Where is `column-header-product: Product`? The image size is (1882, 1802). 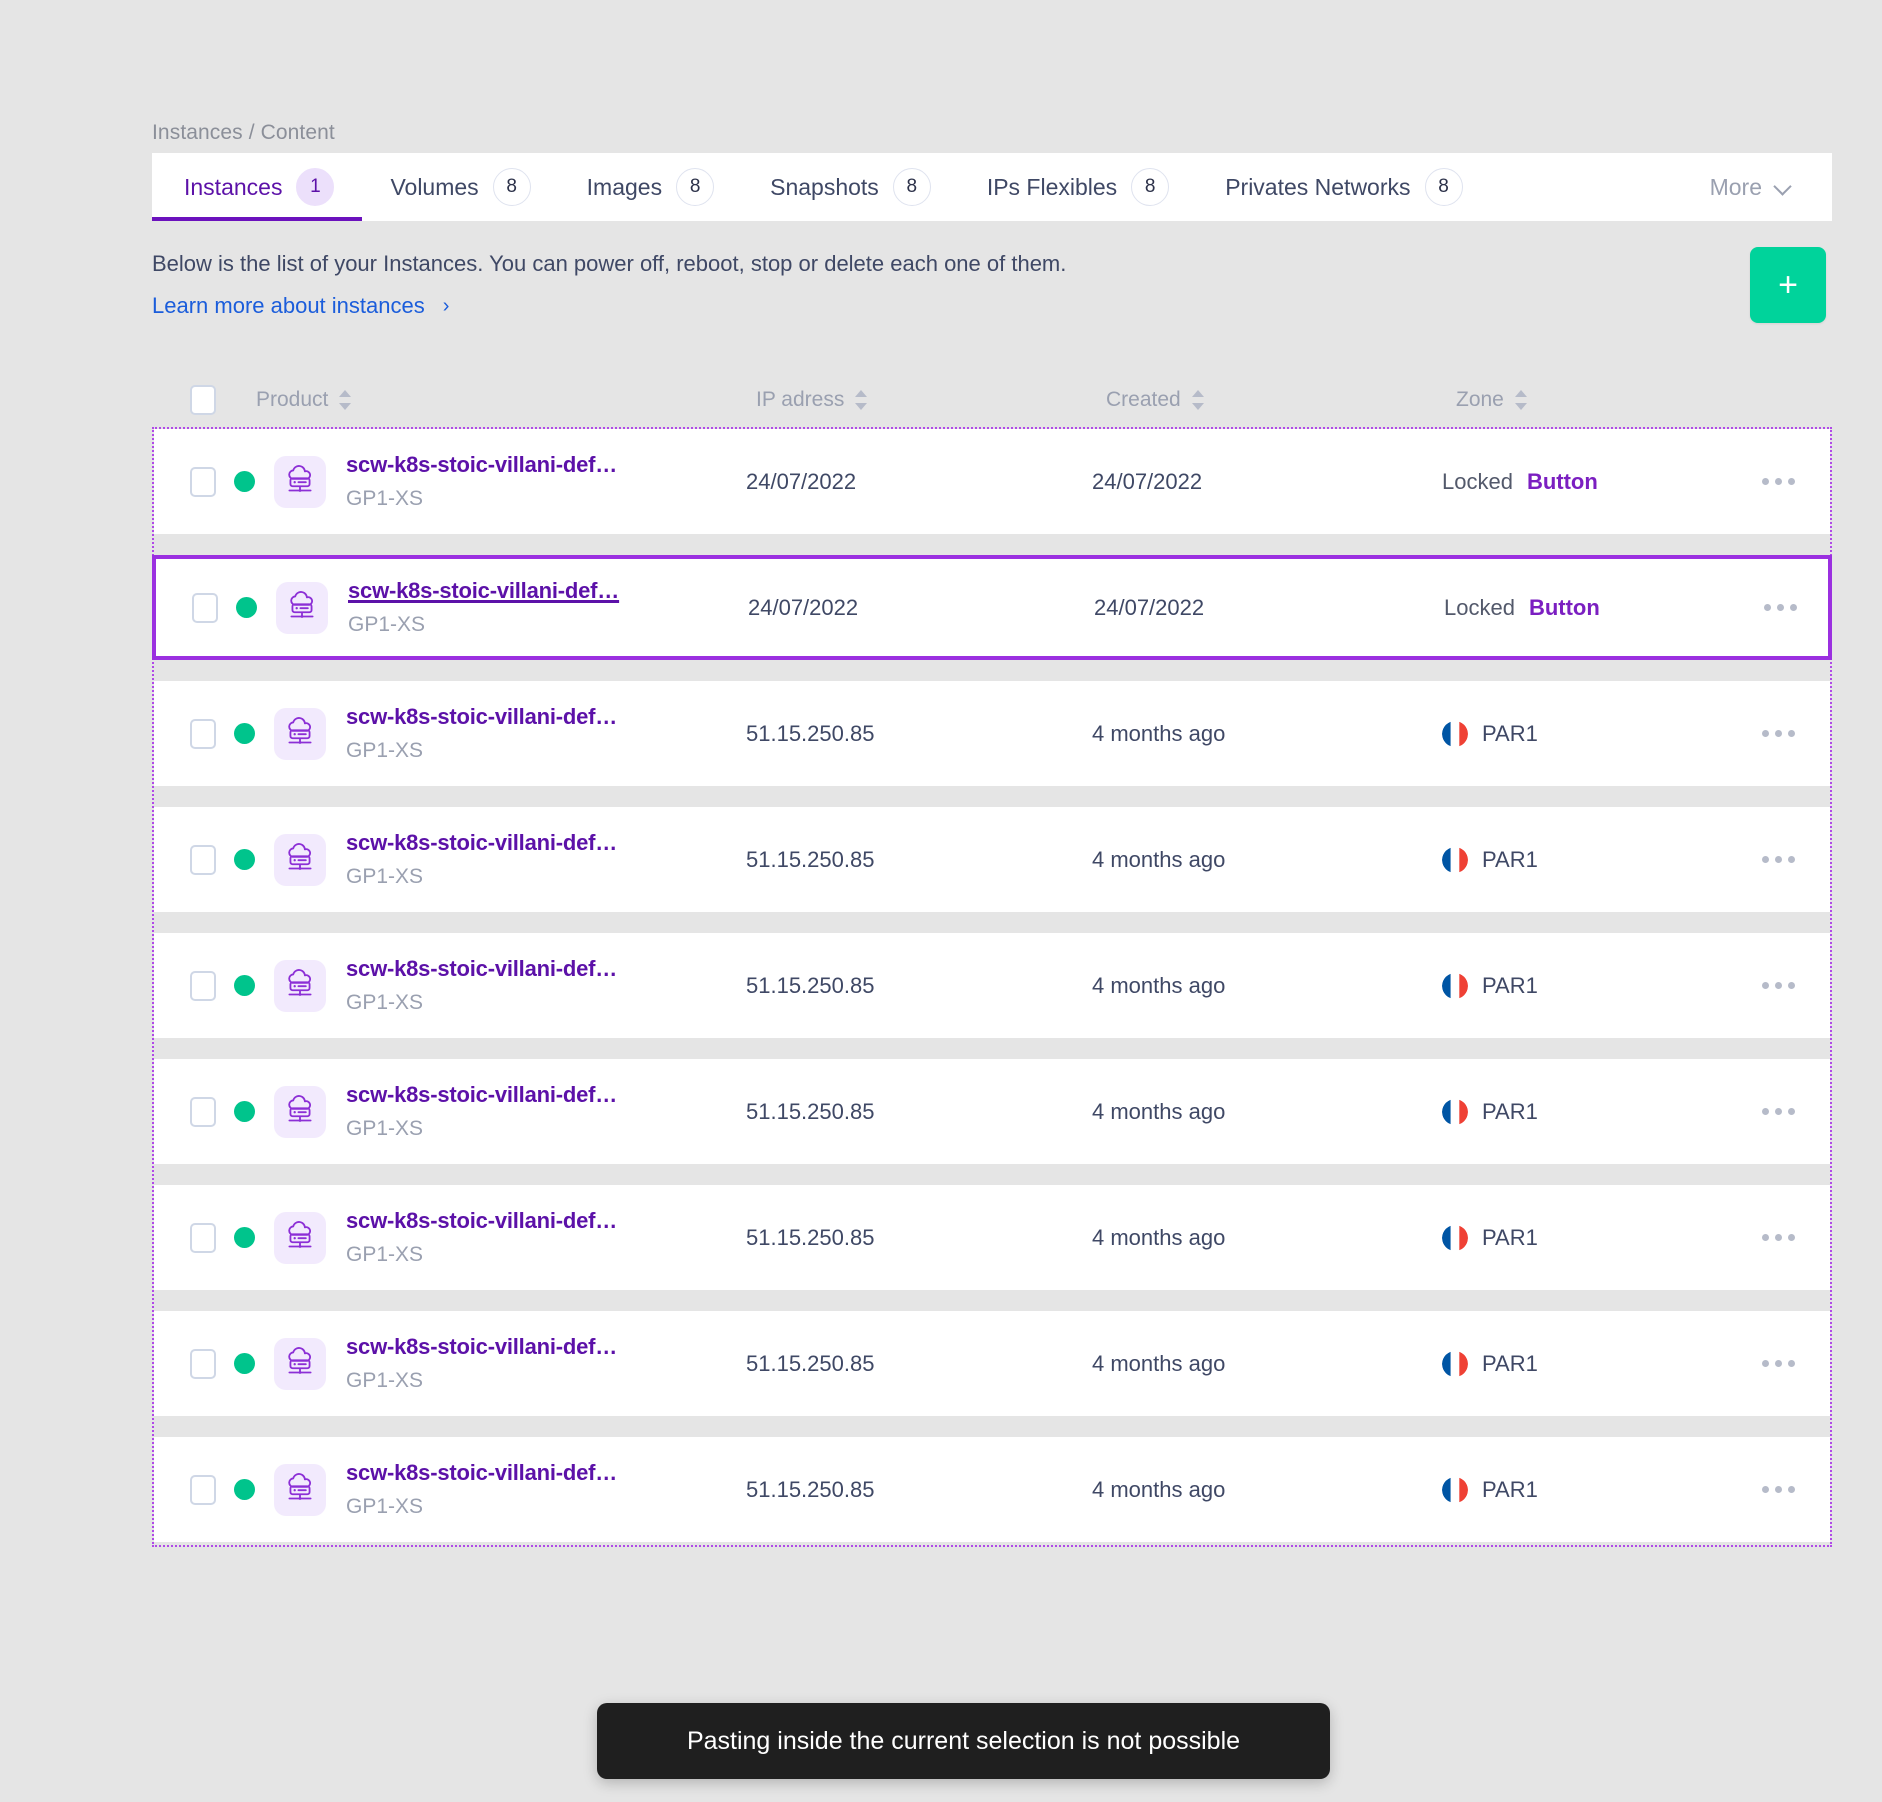
column-header-product: Product is located at coordinates (506, 400).